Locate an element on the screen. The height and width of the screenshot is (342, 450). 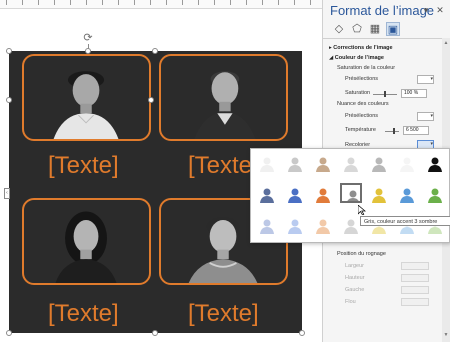
recolor-swatch-row2-col5 is located at coordinates (379, 193).